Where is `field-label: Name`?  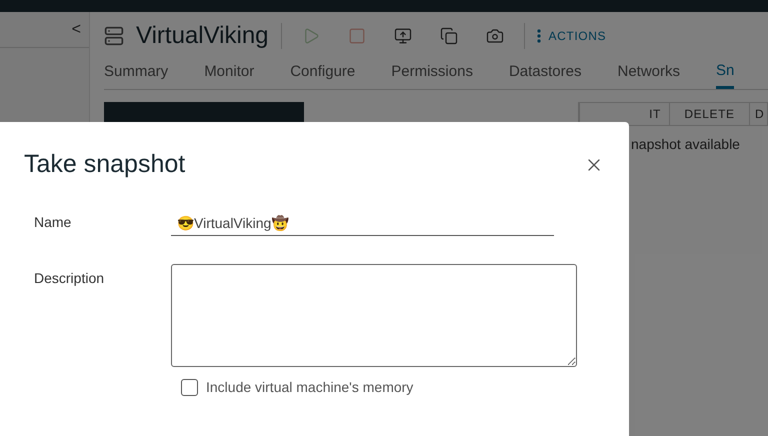
field-label: Name is located at coordinates (52, 222).